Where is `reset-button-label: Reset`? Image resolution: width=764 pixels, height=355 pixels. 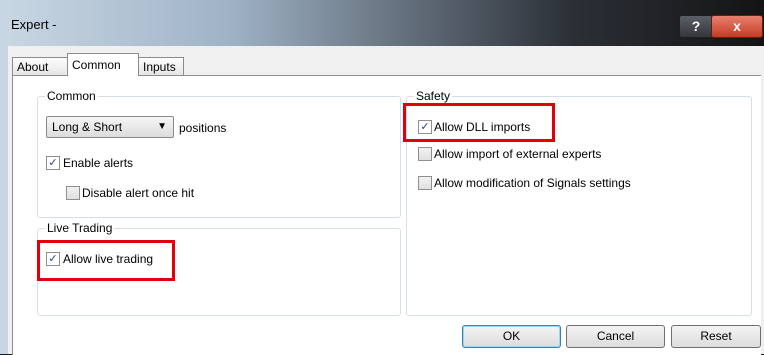 reset-button-label: Reset is located at coordinates (716, 336).